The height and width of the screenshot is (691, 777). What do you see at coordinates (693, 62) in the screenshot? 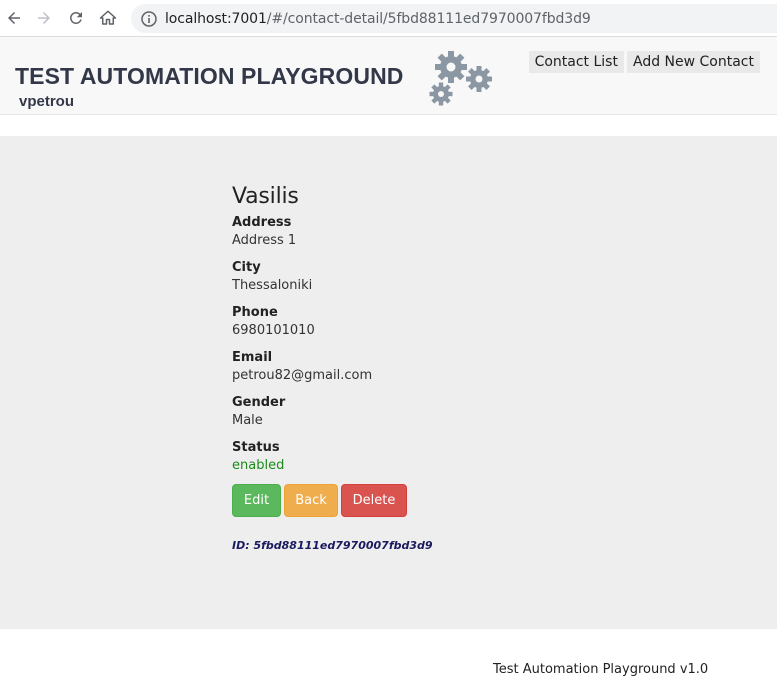
I see `add-new-contact-link: Add New Contact` at bounding box center [693, 62].